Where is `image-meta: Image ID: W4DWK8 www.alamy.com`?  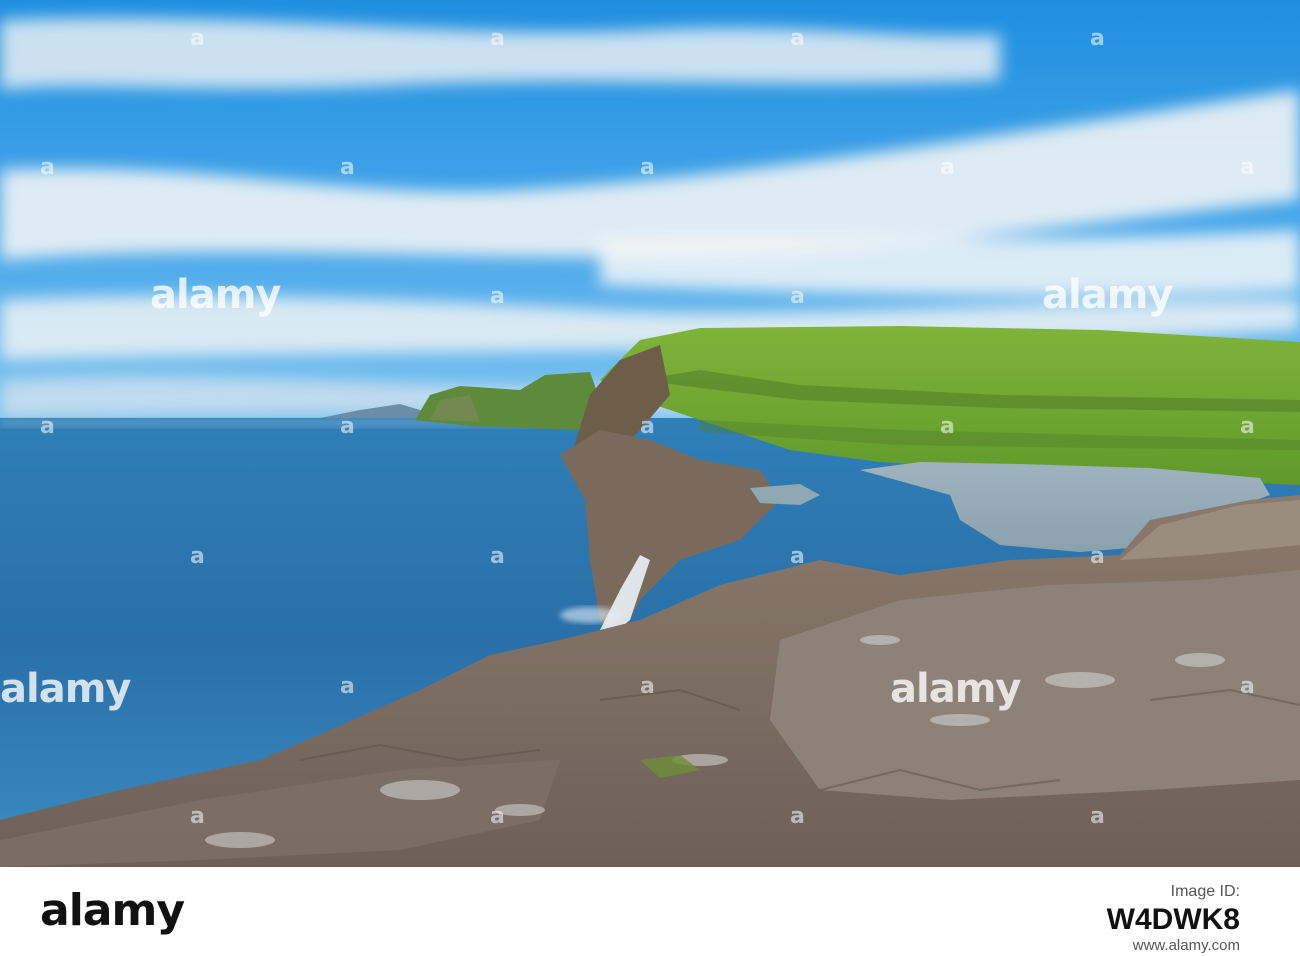 image-meta: Image ID: W4DWK8 www.alamy.com is located at coordinates (1173, 918).